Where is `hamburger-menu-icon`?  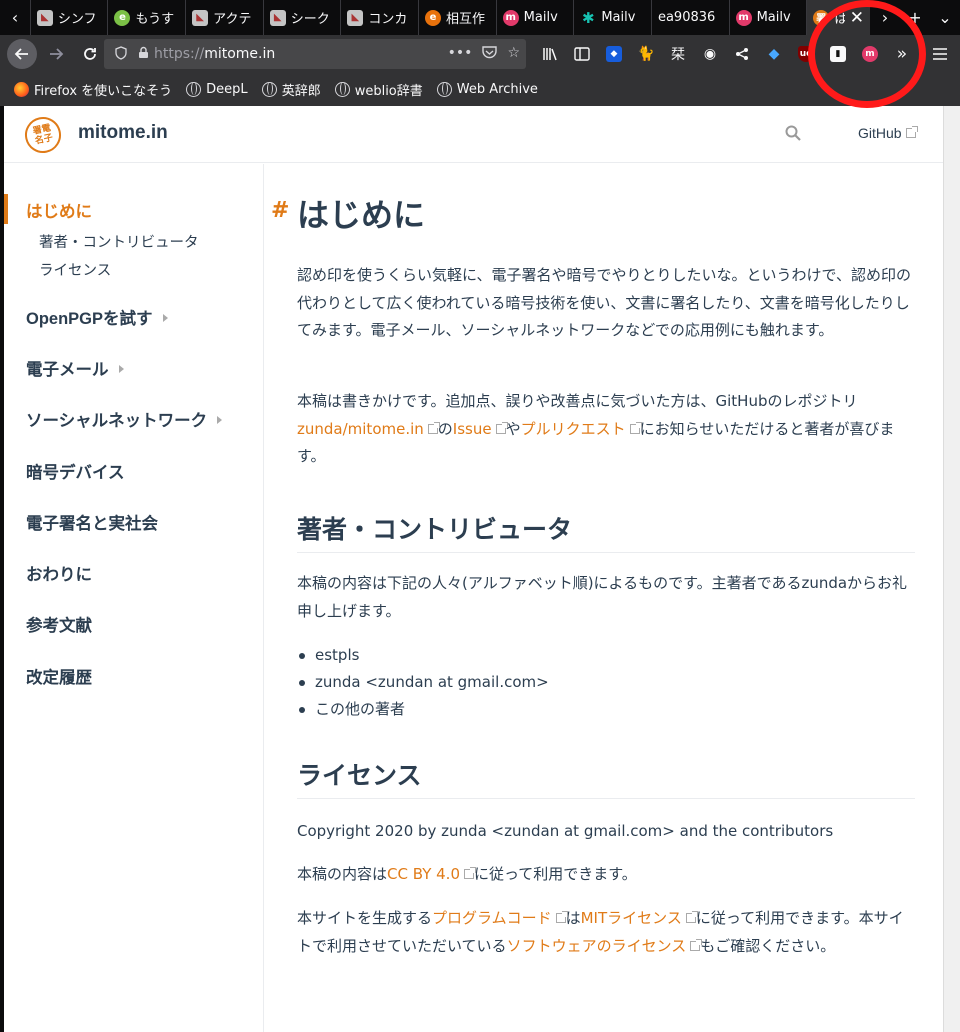
hamburger-menu-icon is located at coordinates (940, 54).